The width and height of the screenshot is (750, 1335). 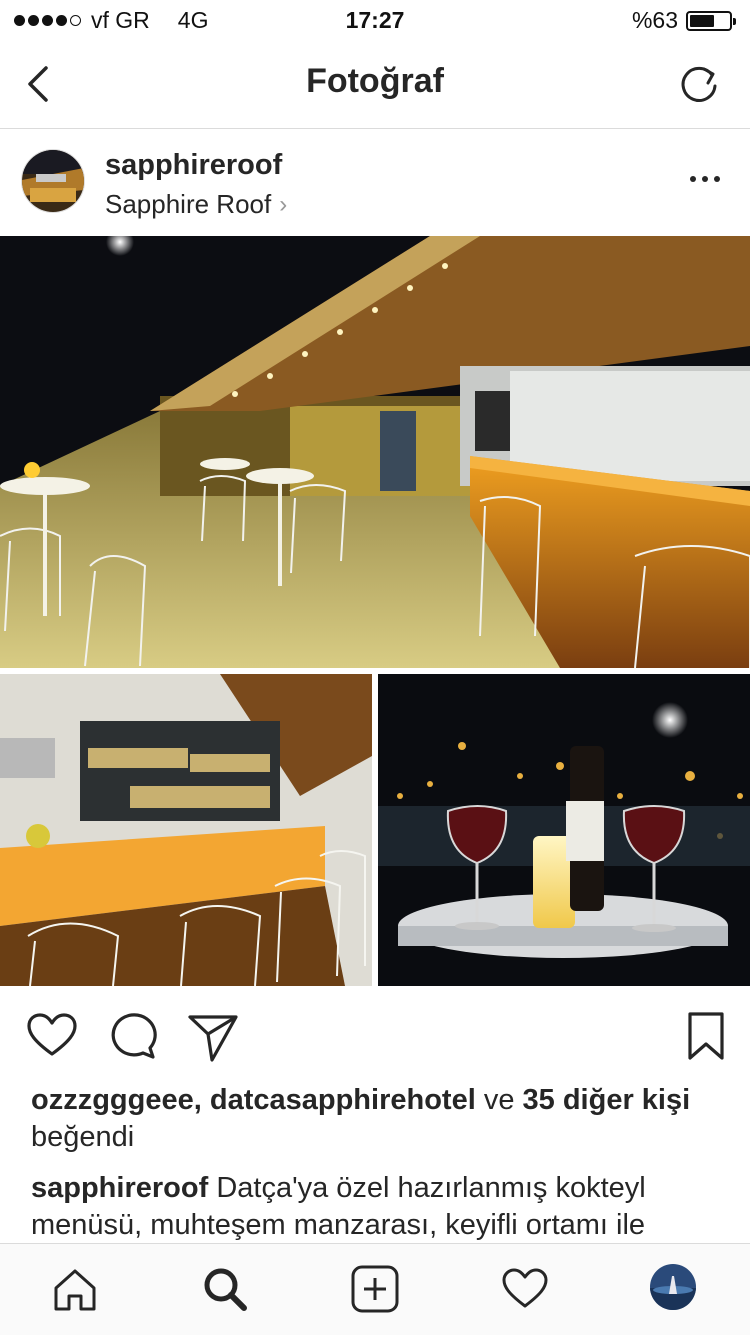 What do you see at coordinates (283, 204) in the screenshot?
I see `chevron-right-icon: ›` at bounding box center [283, 204].